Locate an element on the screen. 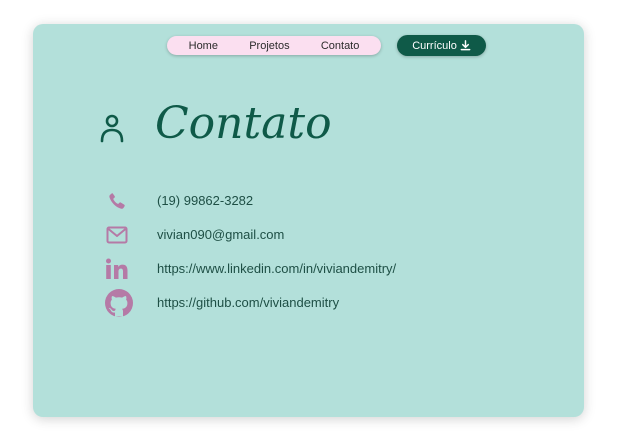 This screenshot has height=447, width=619. phone-text: (19) 99862-3282 is located at coordinates (205, 200).